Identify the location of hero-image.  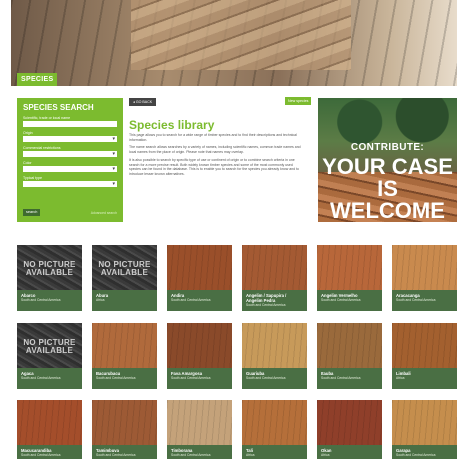
(241, 35).